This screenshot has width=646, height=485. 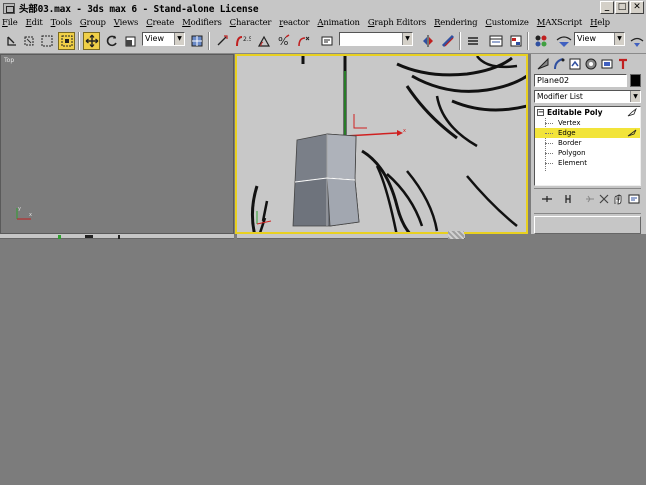 What do you see at coordinates (427, 41) in the screenshot?
I see `mirror-icon` at bounding box center [427, 41].